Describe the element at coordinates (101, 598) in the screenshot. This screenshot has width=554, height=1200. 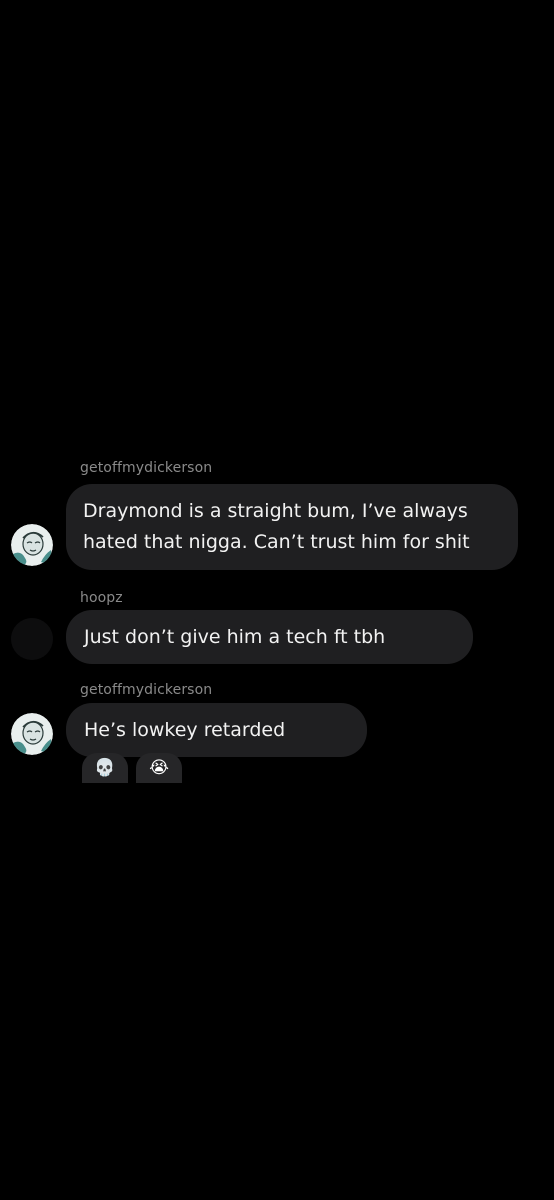
I see `message-sender-name: hoopz` at that location.